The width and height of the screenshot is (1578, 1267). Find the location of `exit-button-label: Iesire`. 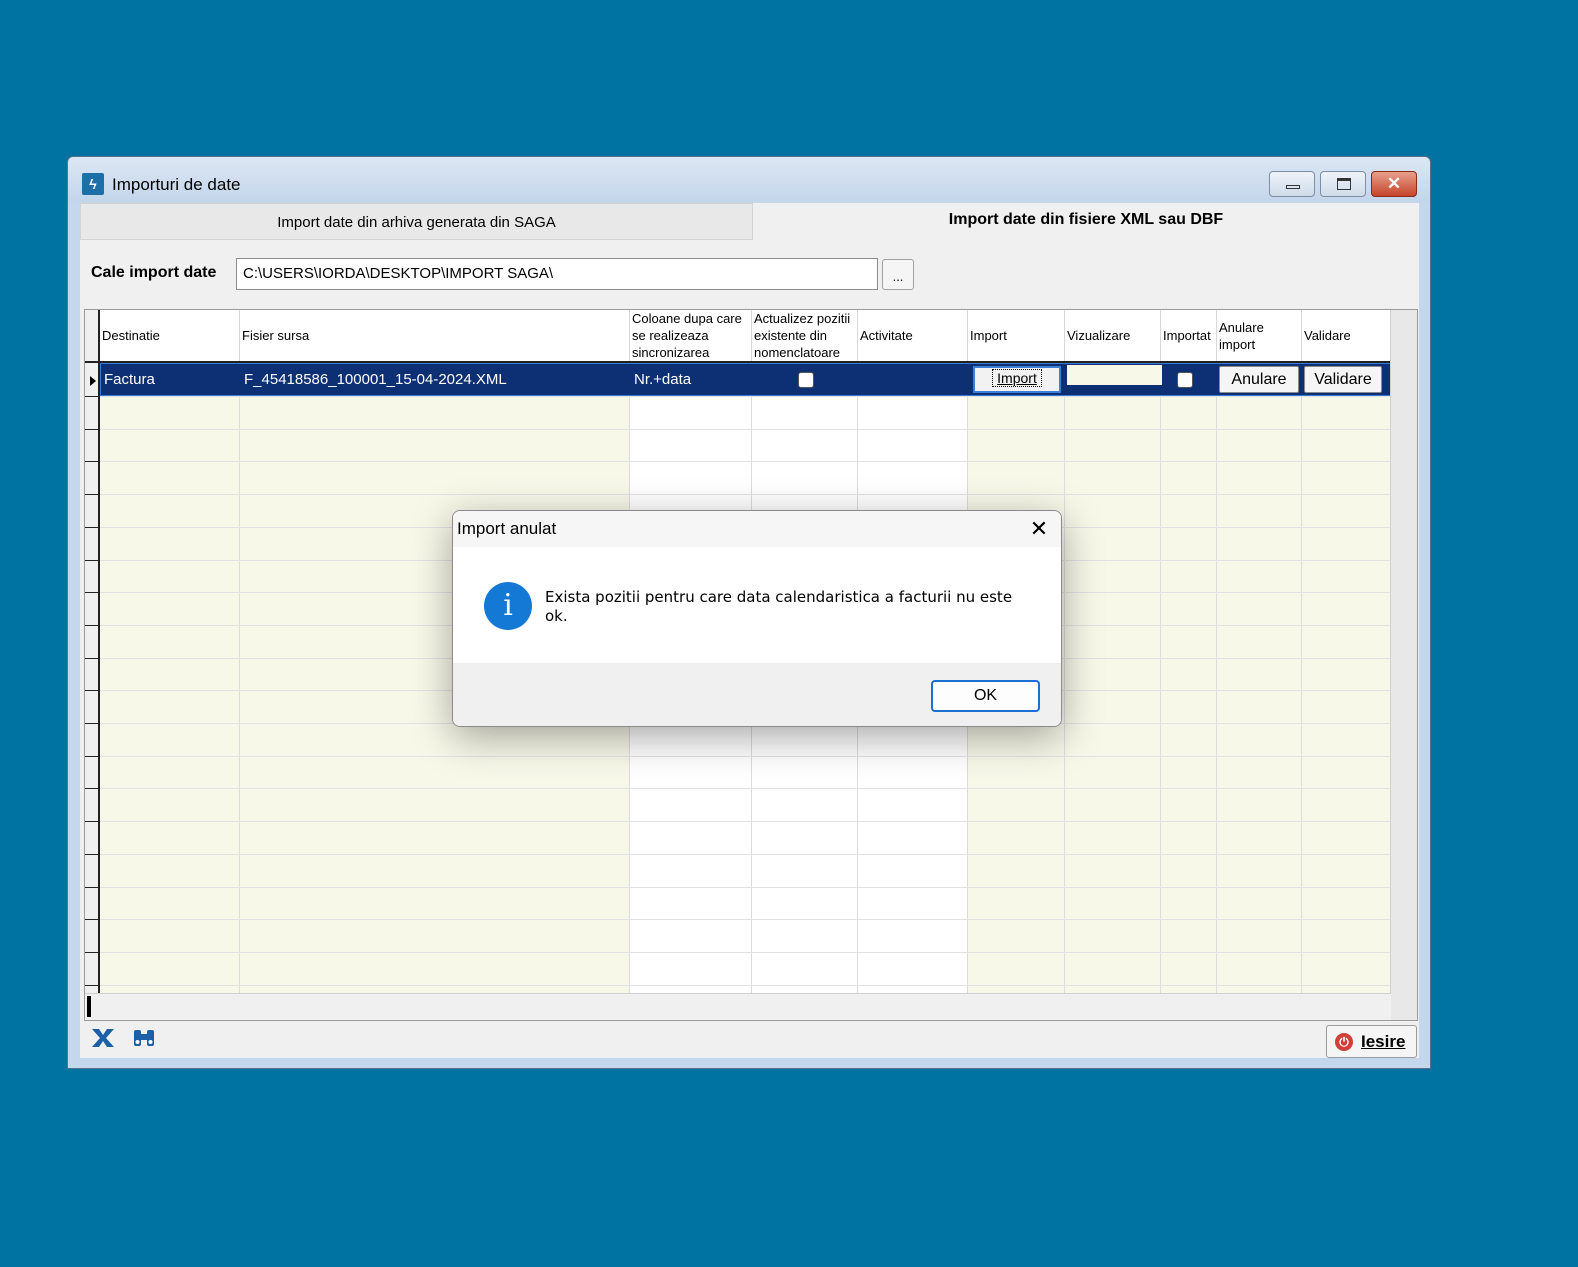

exit-button-label: Iesire is located at coordinates (1383, 1041).